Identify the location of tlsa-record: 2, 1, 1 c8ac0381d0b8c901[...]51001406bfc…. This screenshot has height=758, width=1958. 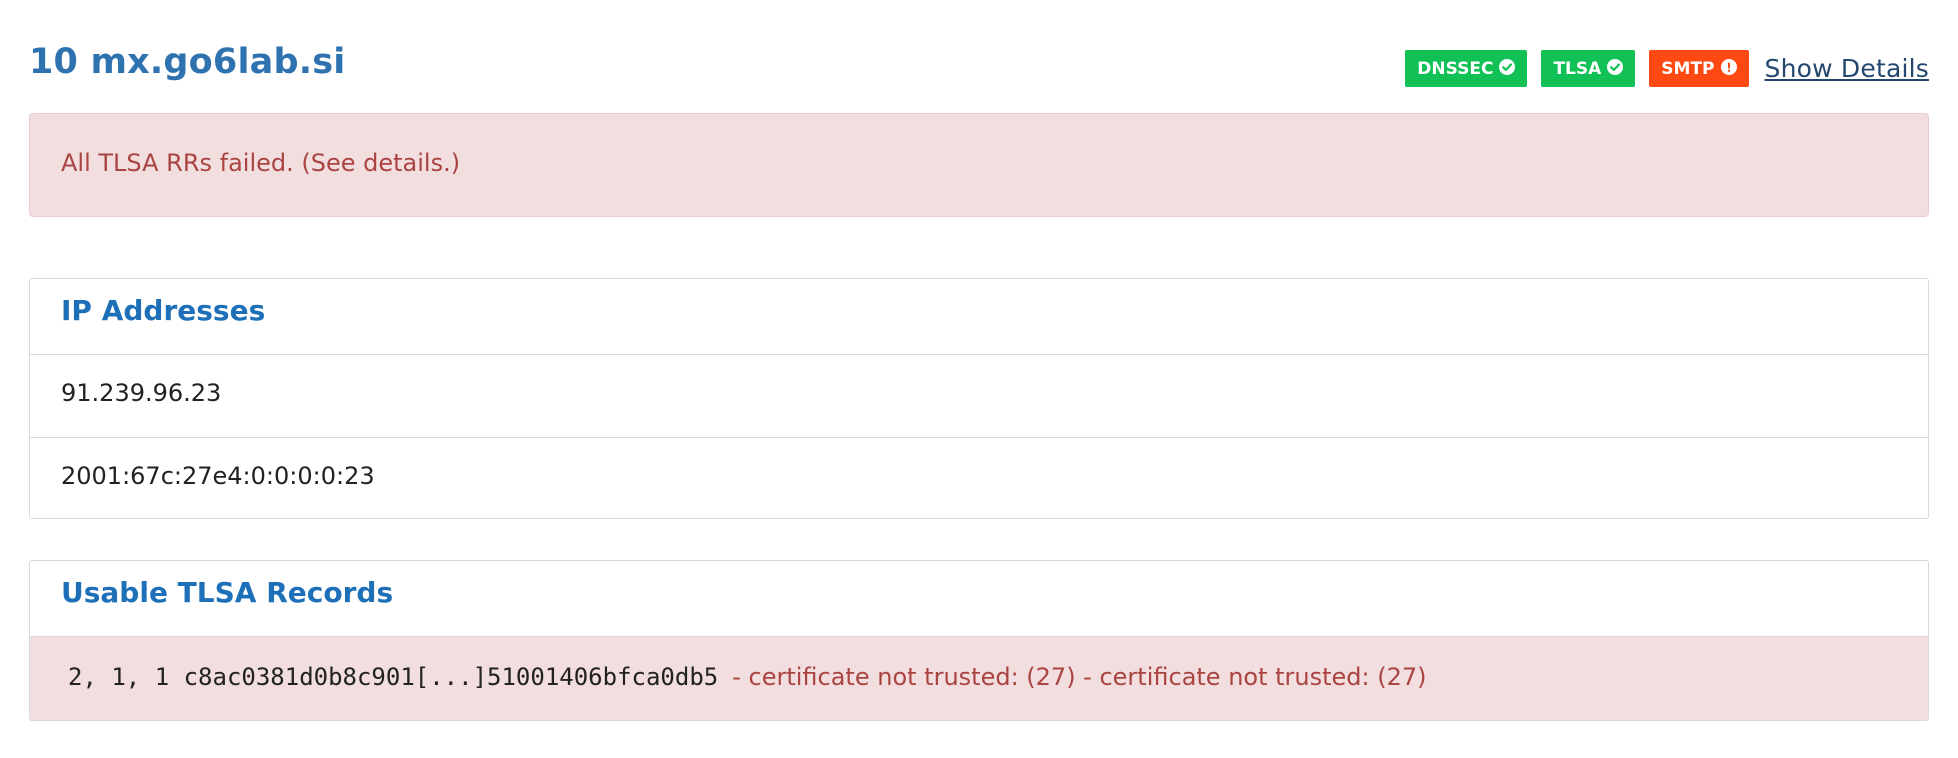
(393, 677).